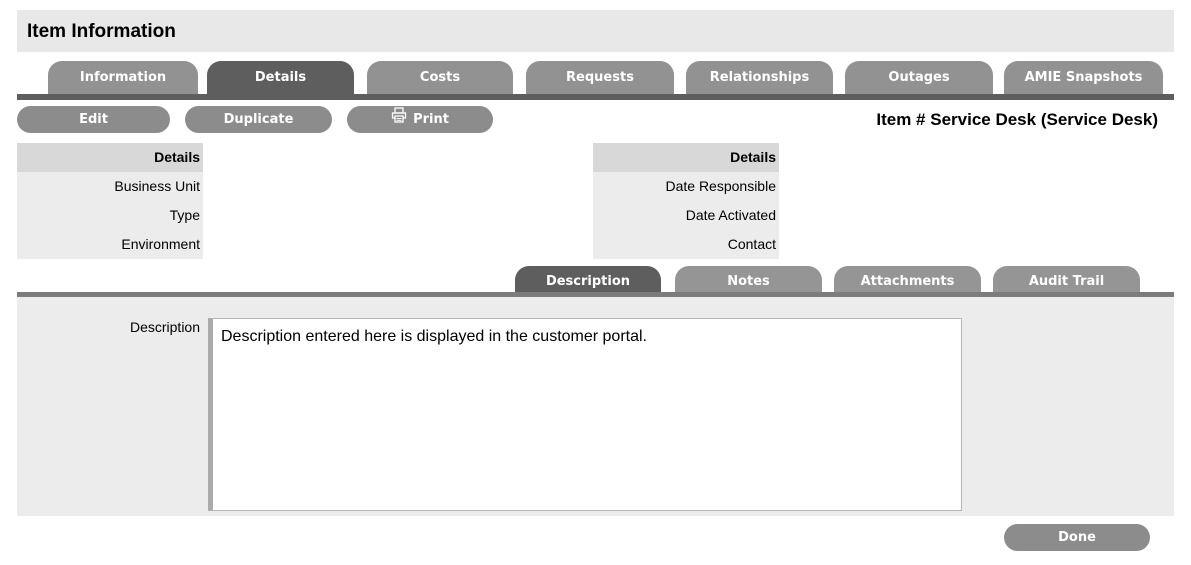 Image resolution: width=1191 pixels, height=565 pixels. Describe the element at coordinates (686, 186) in the screenshot. I see `date-responsible-label: Date Responsible` at that location.